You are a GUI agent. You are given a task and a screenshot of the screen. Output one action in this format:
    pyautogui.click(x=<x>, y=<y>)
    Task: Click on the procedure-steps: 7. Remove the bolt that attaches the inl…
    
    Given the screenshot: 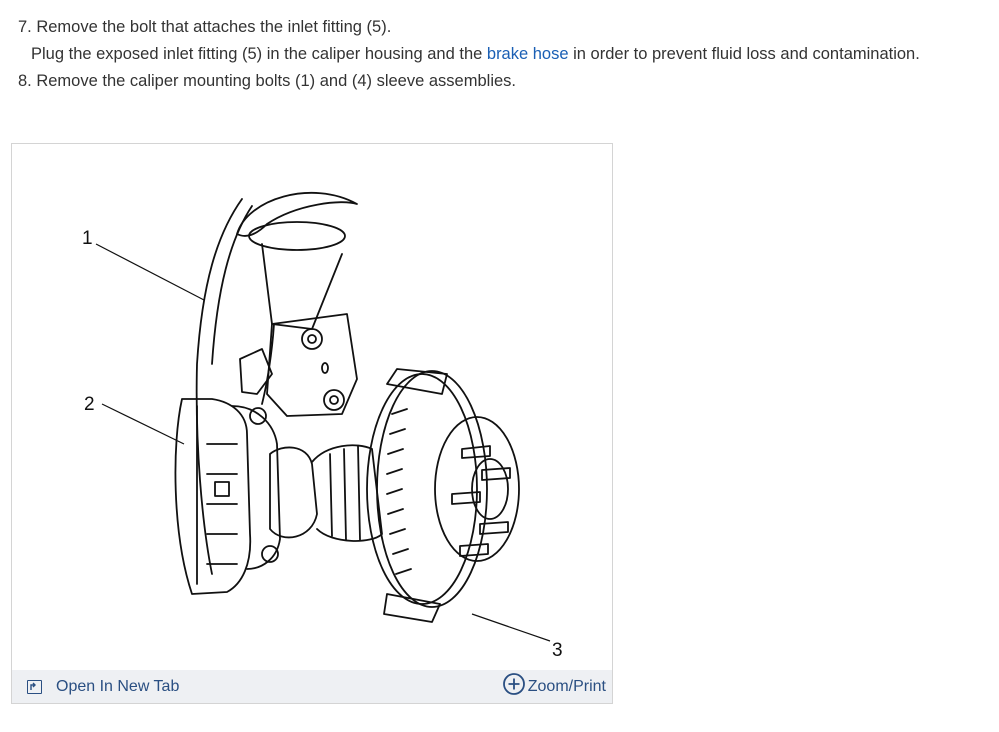 What is the action you would take?
    pyautogui.click(x=505, y=54)
    